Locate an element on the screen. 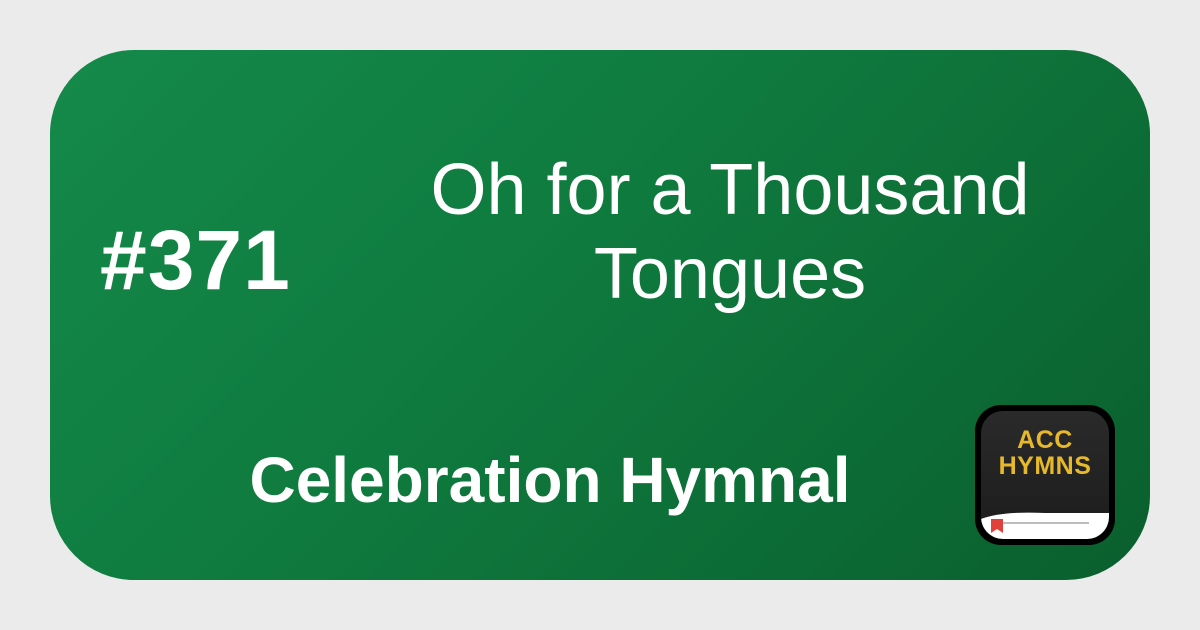 This screenshot has height=630, width=1200. hymn-title: Oh for a Thousand Tongues is located at coordinates (730, 232).